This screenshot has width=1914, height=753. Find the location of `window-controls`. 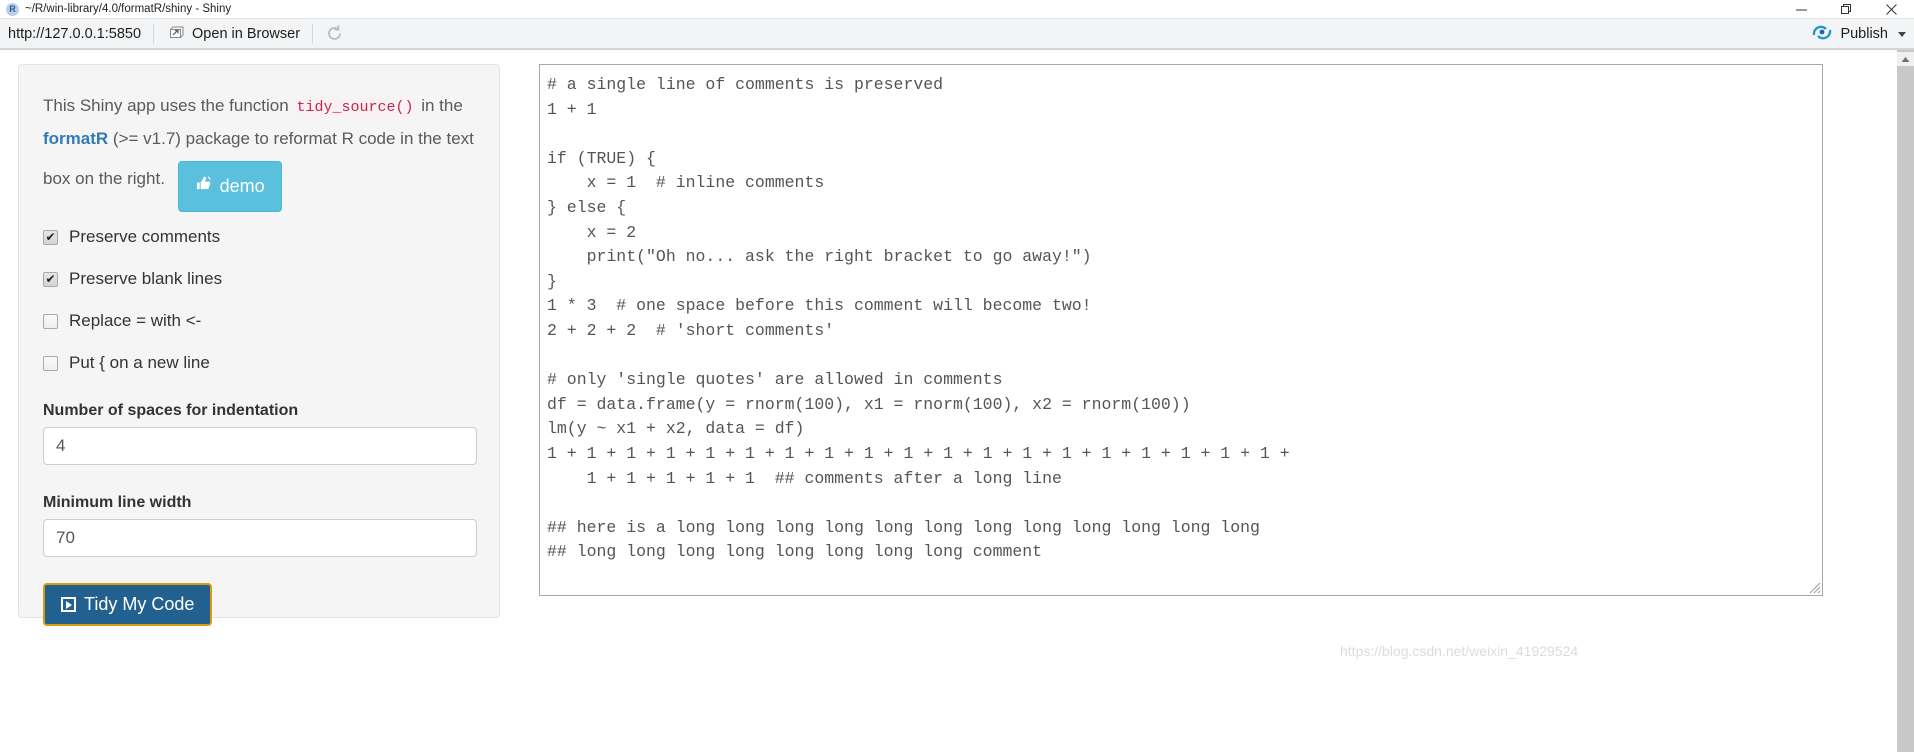

window-controls is located at coordinates (1846, 9).